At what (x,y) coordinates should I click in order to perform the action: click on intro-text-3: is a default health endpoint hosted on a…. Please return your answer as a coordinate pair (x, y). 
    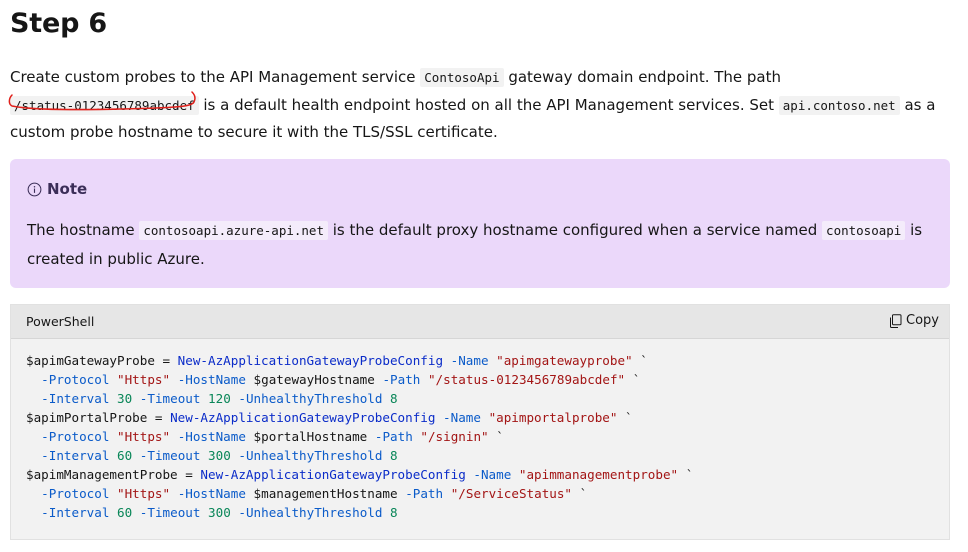
    Looking at the image, I should click on (488, 104).